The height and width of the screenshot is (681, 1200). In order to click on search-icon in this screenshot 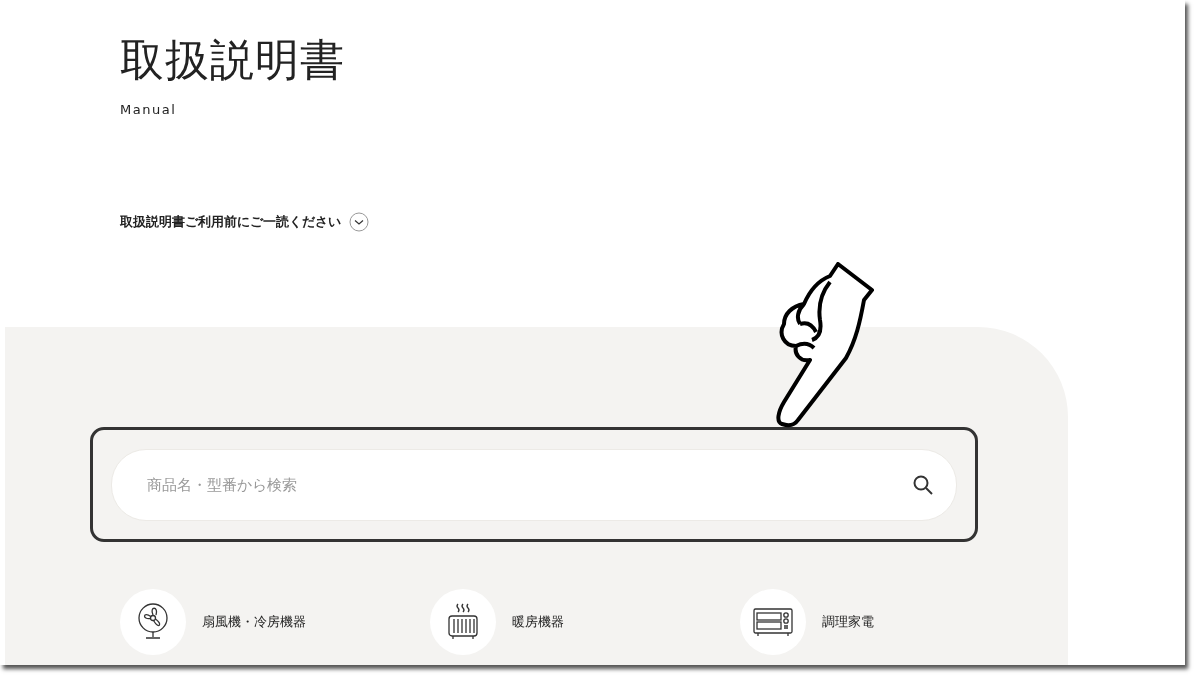, I will do `click(923, 485)`.